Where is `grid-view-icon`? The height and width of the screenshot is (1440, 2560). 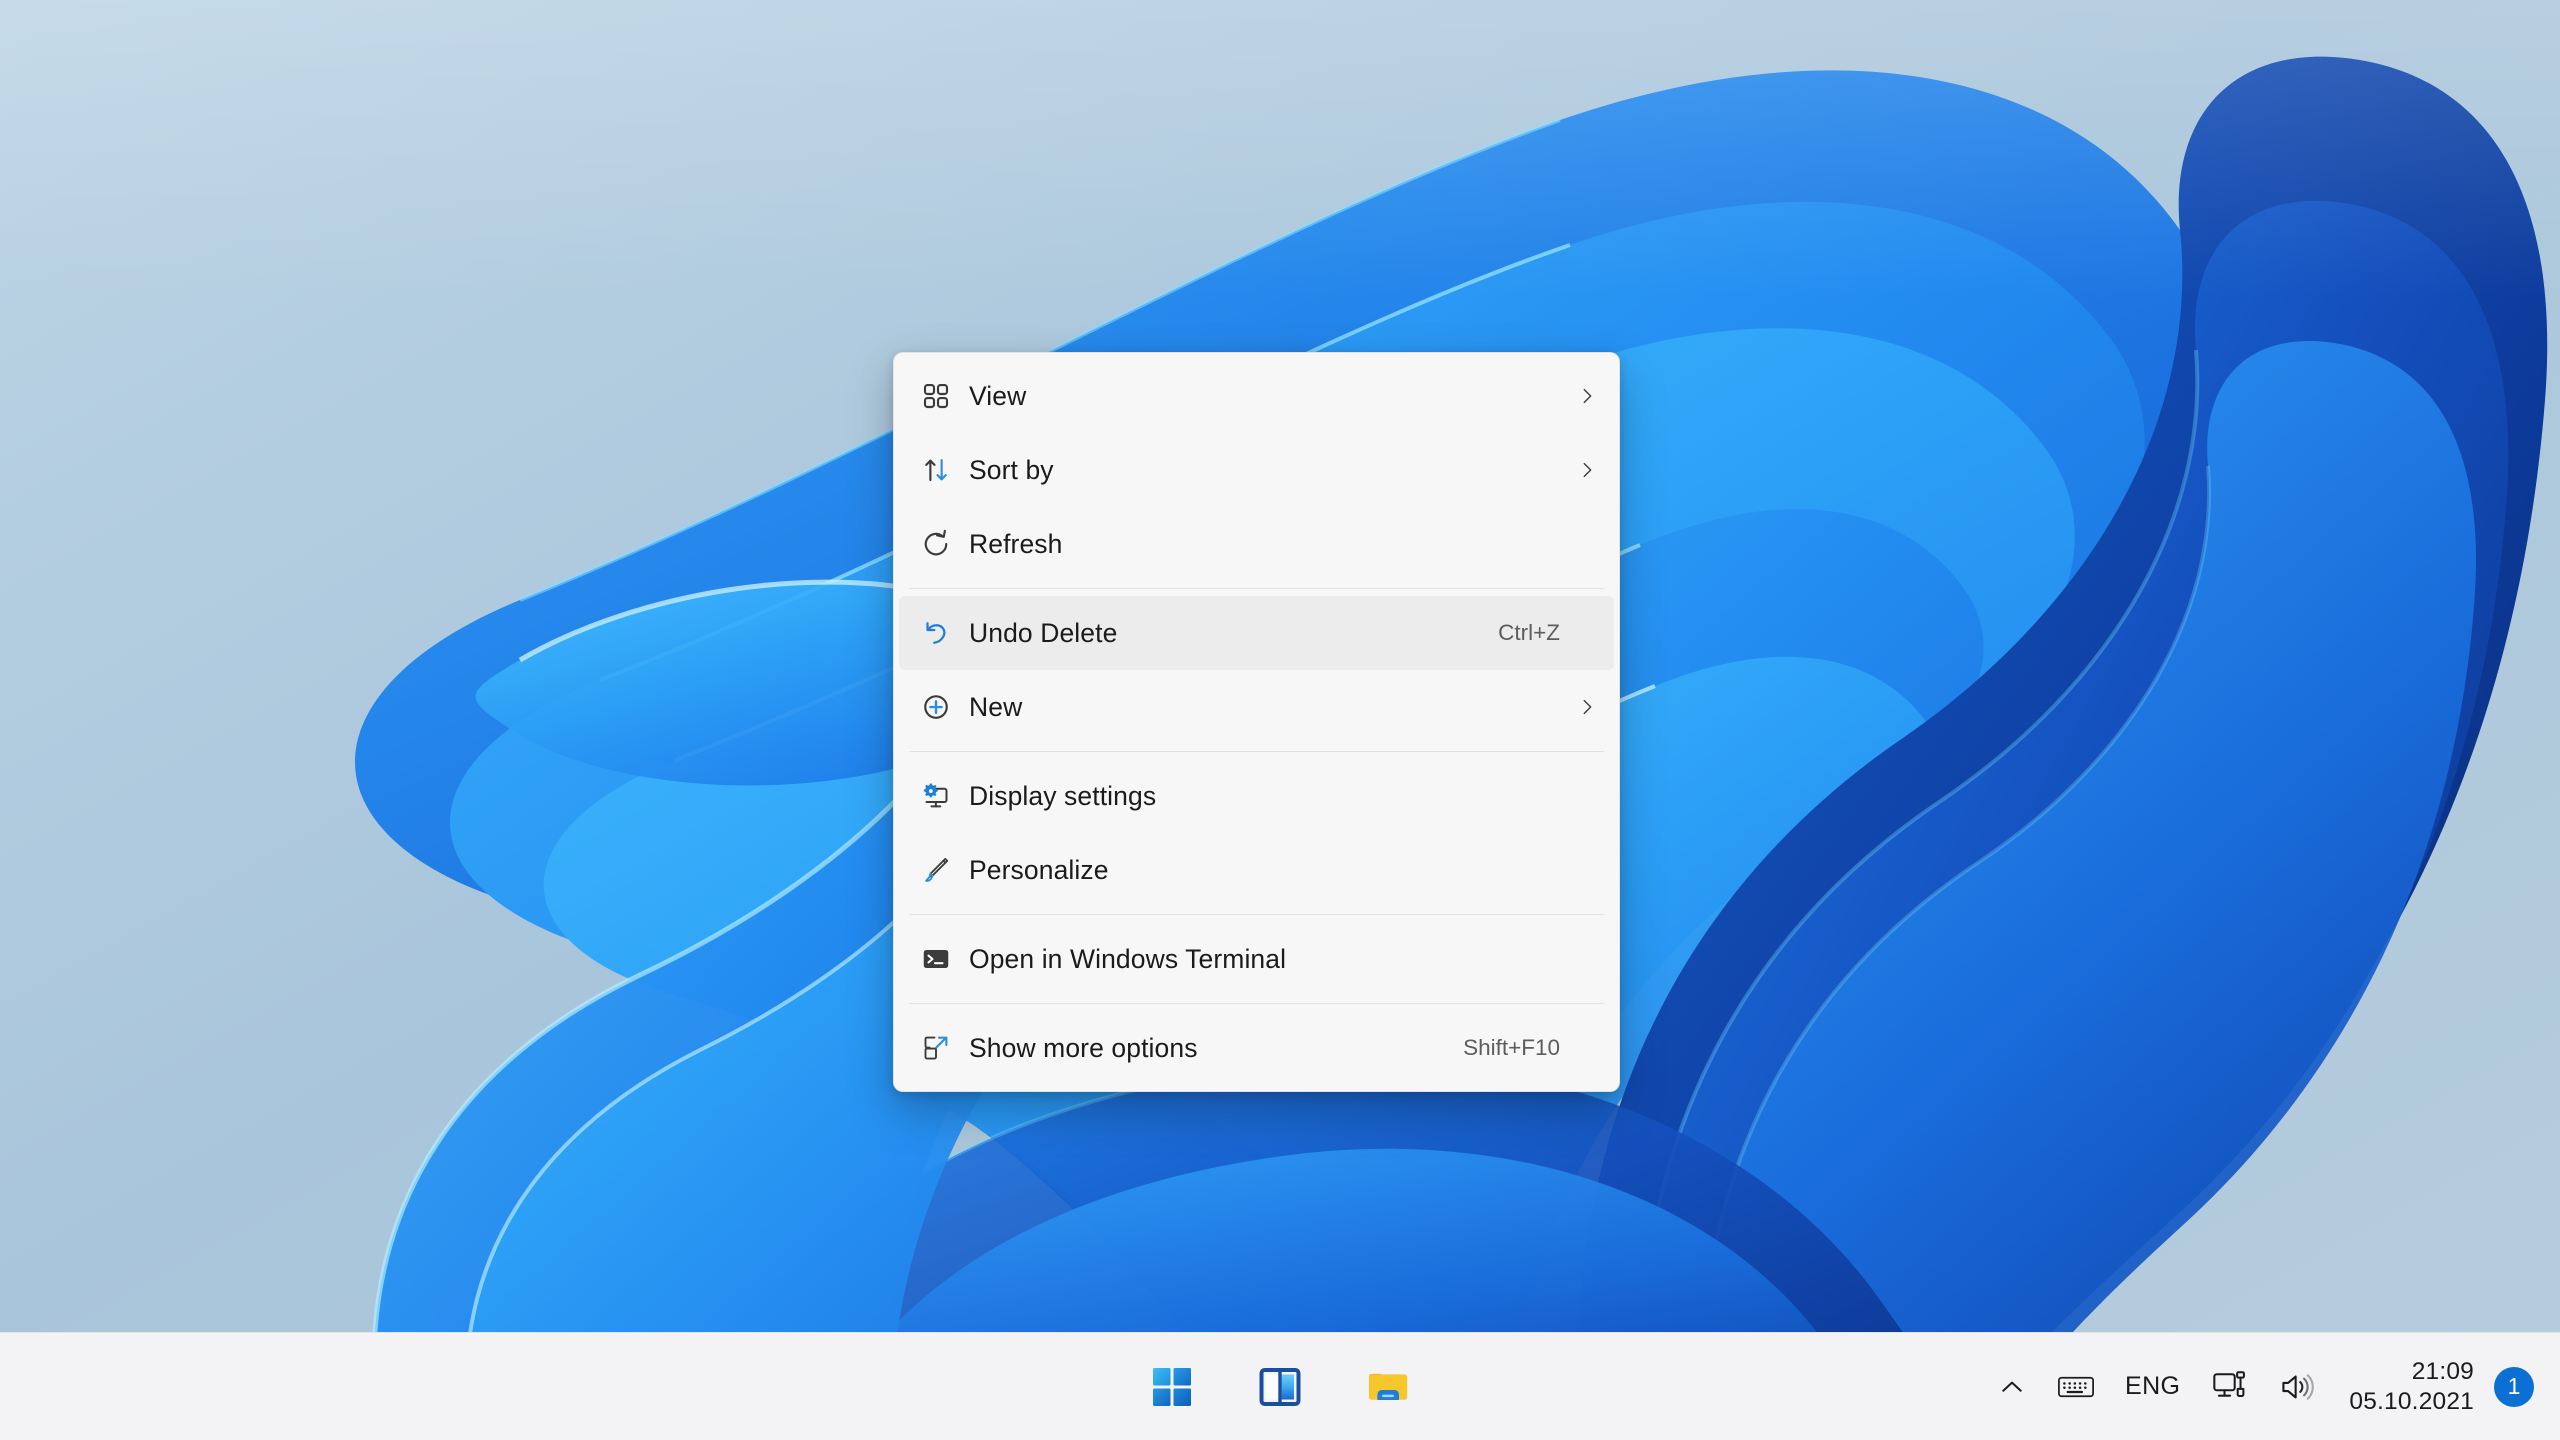
grid-view-icon is located at coordinates (936, 396).